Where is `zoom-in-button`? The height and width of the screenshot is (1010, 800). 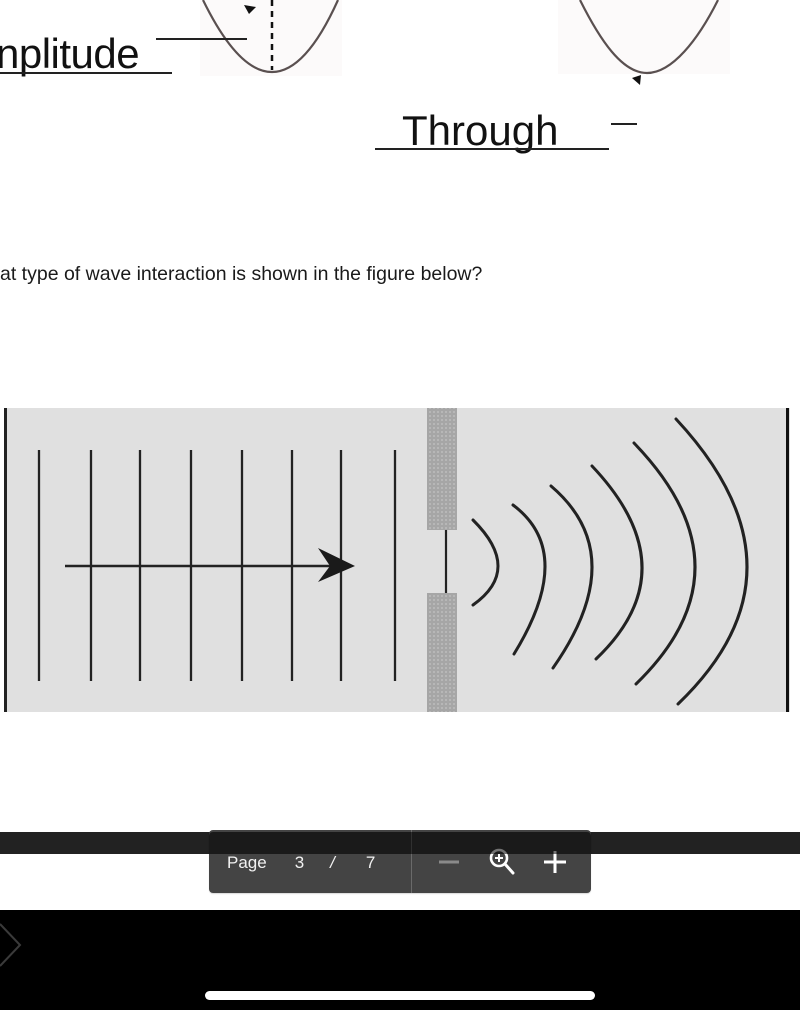
zoom-in-button is located at coordinates (555, 862).